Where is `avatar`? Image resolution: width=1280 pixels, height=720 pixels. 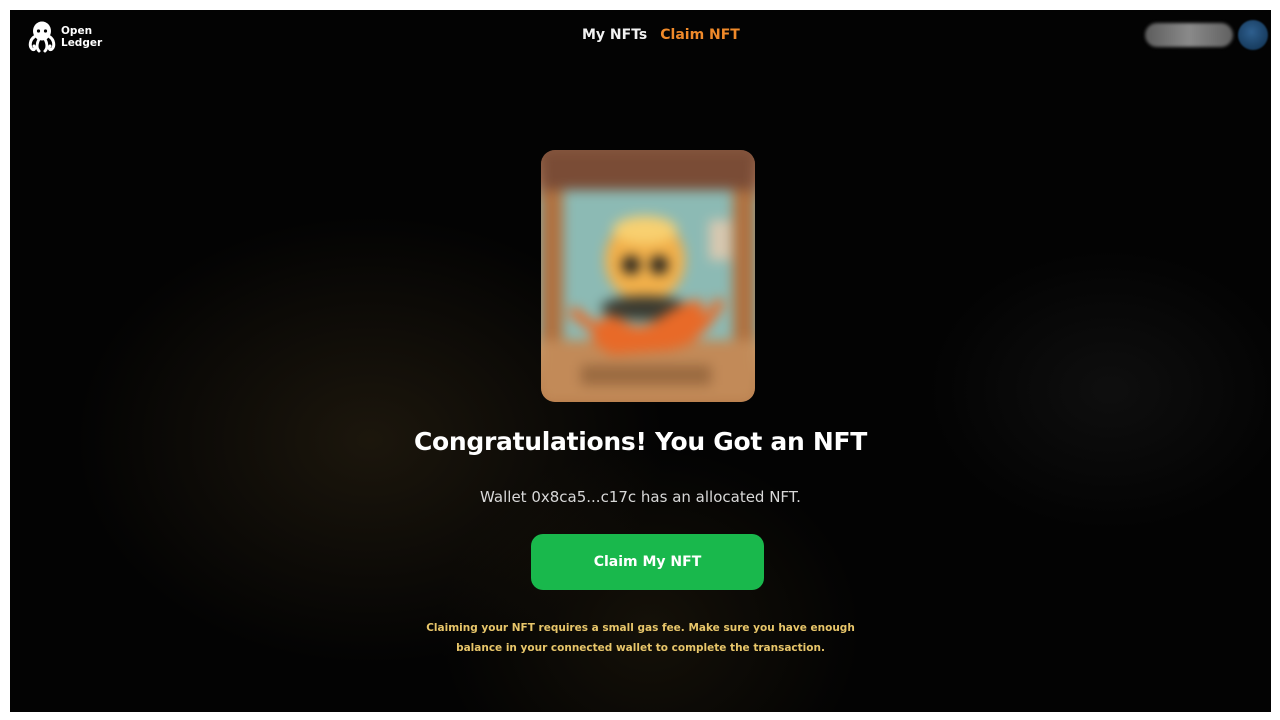
avatar is located at coordinates (1253, 35).